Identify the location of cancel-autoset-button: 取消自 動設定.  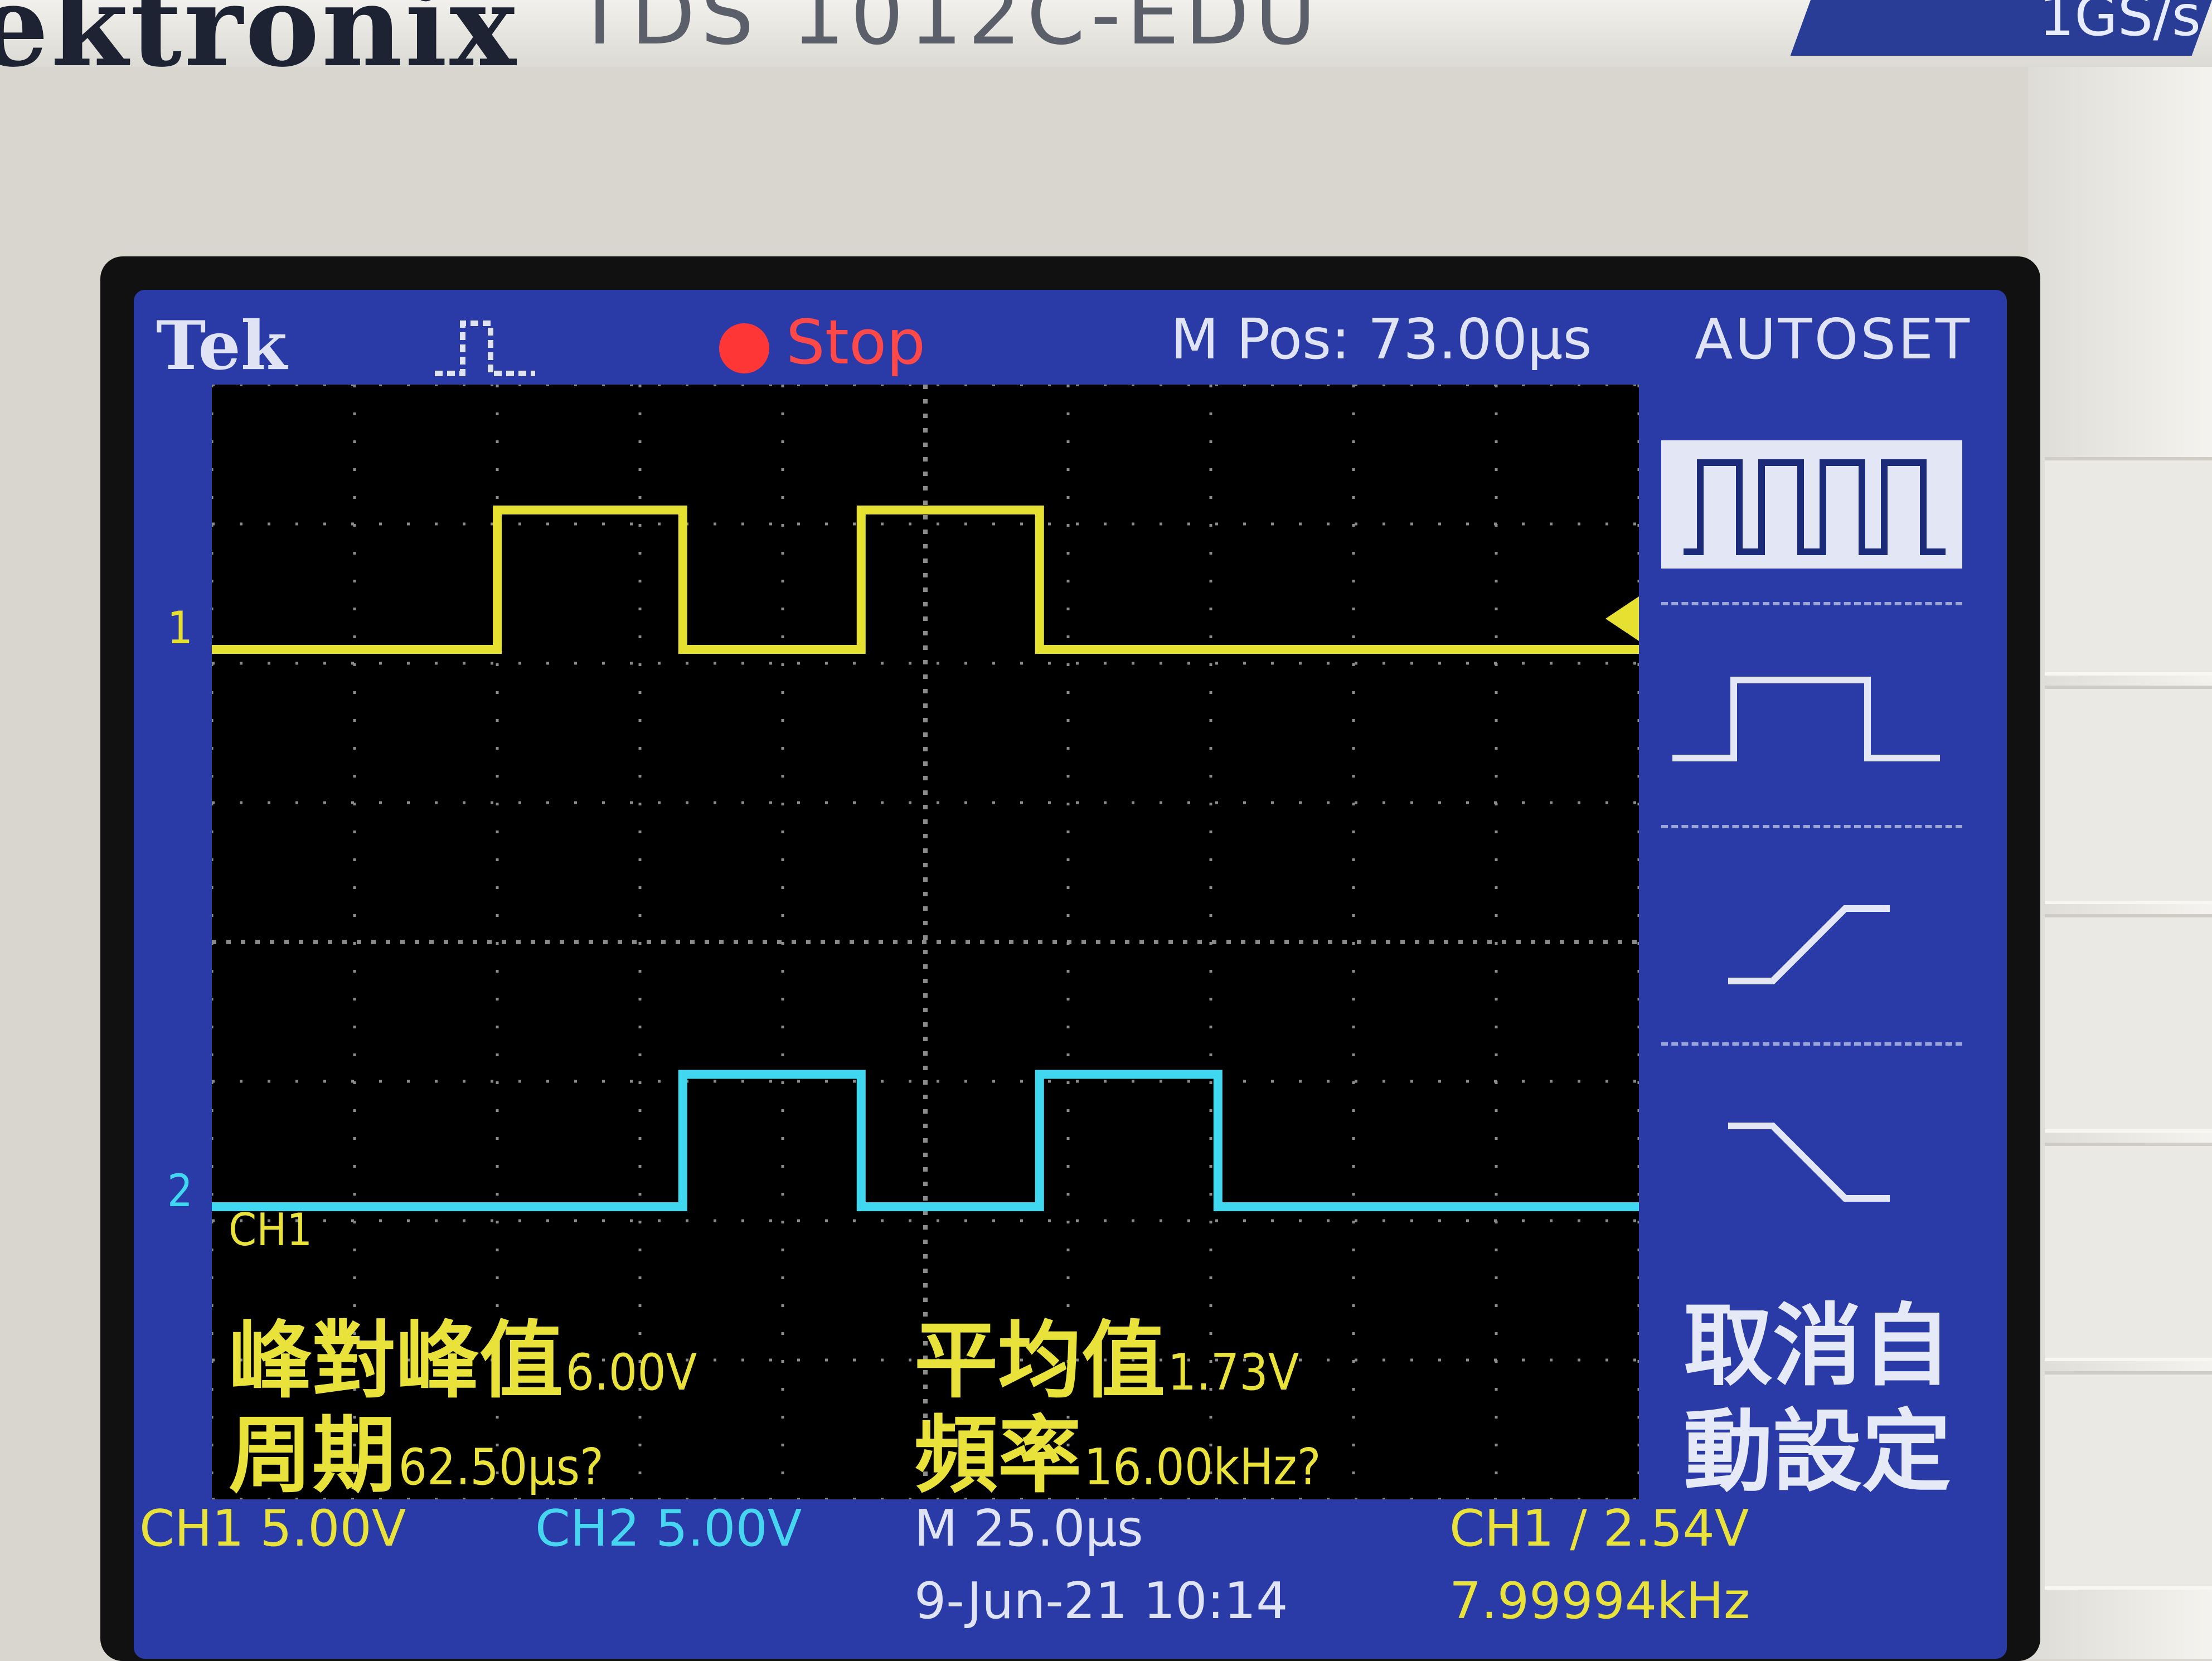
(1817, 1399).